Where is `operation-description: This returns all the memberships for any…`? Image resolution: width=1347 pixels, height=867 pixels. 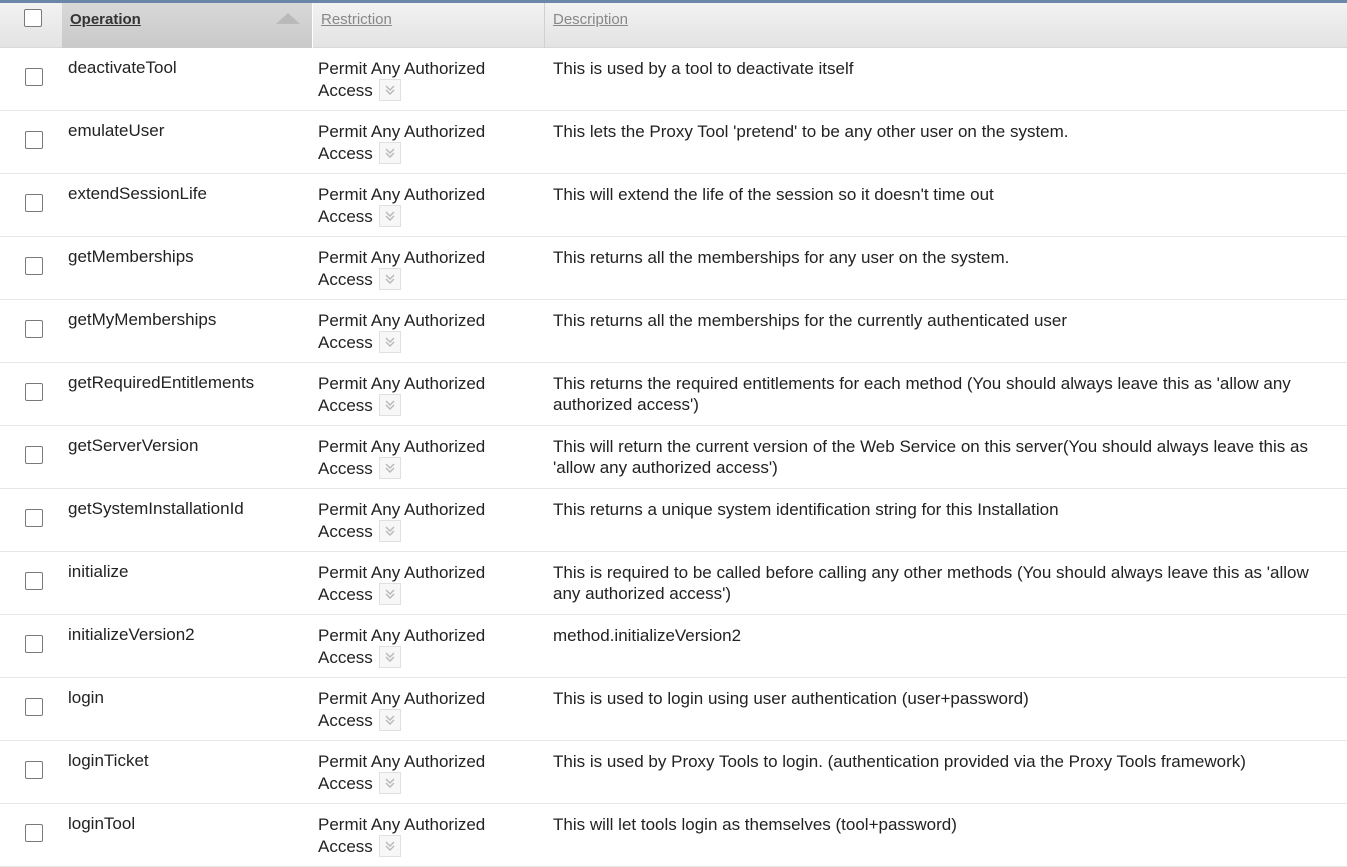 operation-description: This returns all the memberships for any… is located at coordinates (781, 257).